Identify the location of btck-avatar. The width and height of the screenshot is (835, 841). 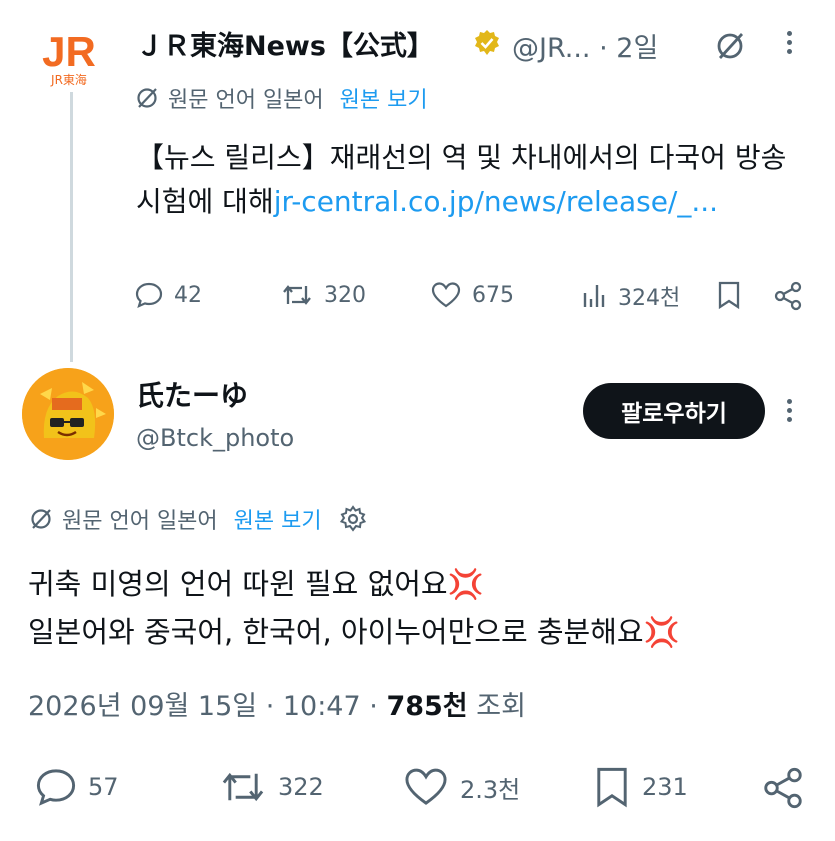
(68, 414).